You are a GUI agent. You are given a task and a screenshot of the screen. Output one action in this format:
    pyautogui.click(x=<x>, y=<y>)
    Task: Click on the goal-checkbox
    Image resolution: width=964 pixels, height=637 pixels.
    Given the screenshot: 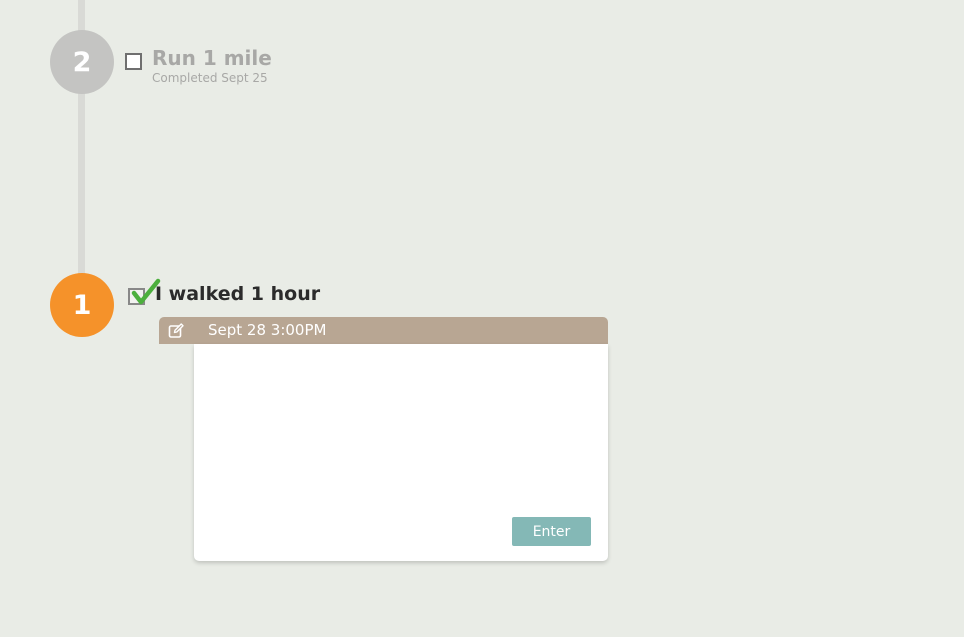 What is the action you would take?
    pyautogui.click(x=133, y=61)
    